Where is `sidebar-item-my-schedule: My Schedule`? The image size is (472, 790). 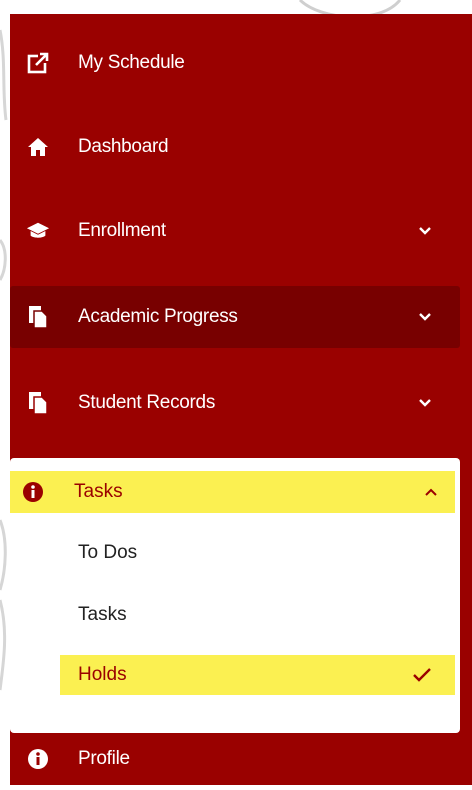
sidebar-item-my-schedule: My Schedule is located at coordinates (241, 63).